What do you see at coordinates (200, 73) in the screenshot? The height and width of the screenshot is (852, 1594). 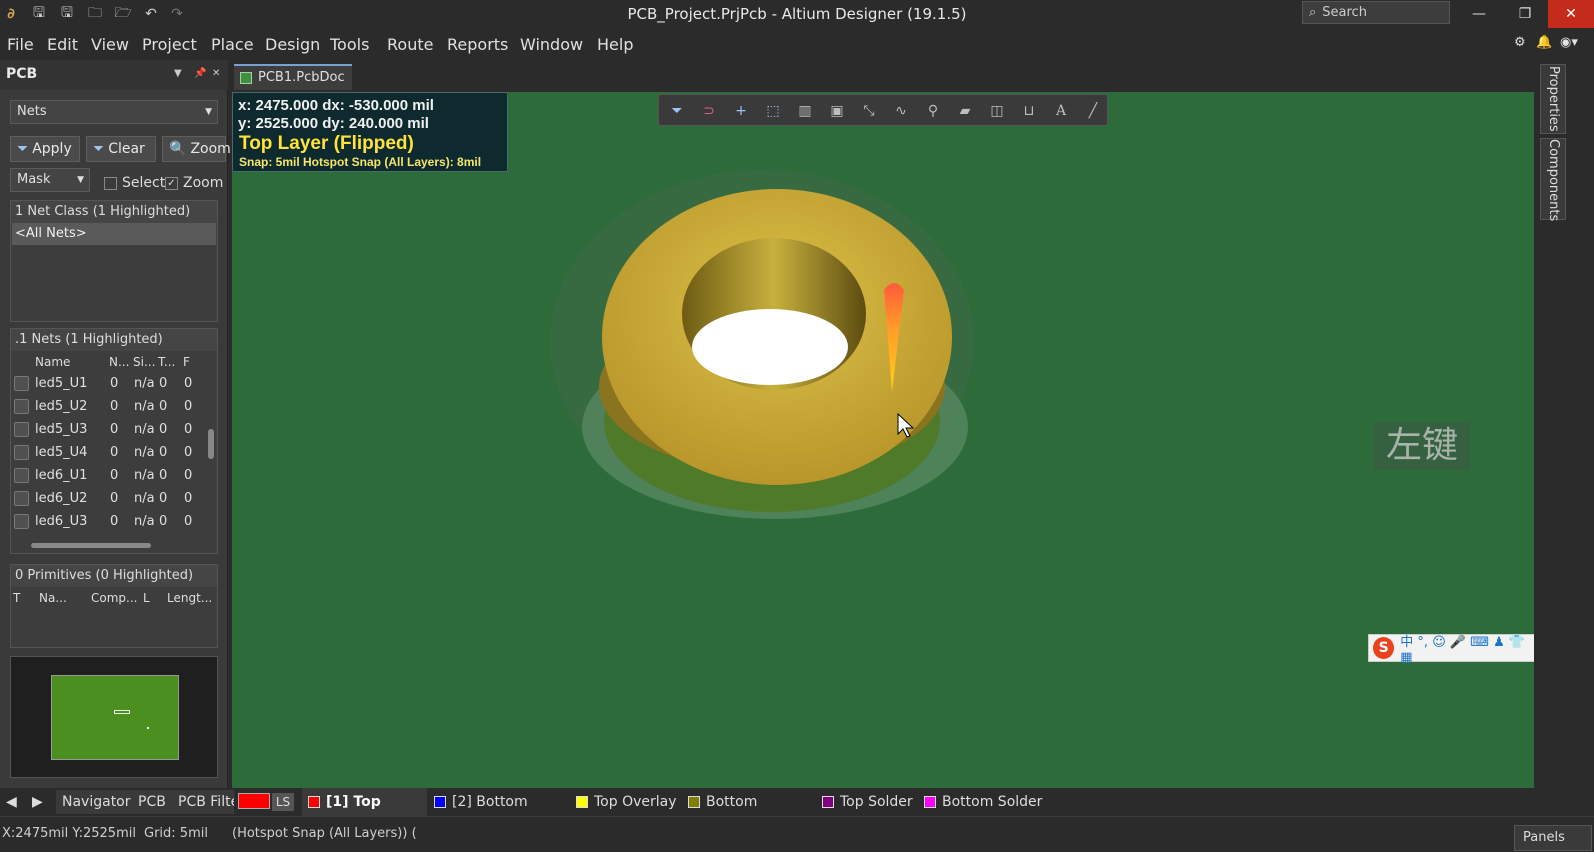 I see `pin-icon: 📌` at bounding box center [200, 73].